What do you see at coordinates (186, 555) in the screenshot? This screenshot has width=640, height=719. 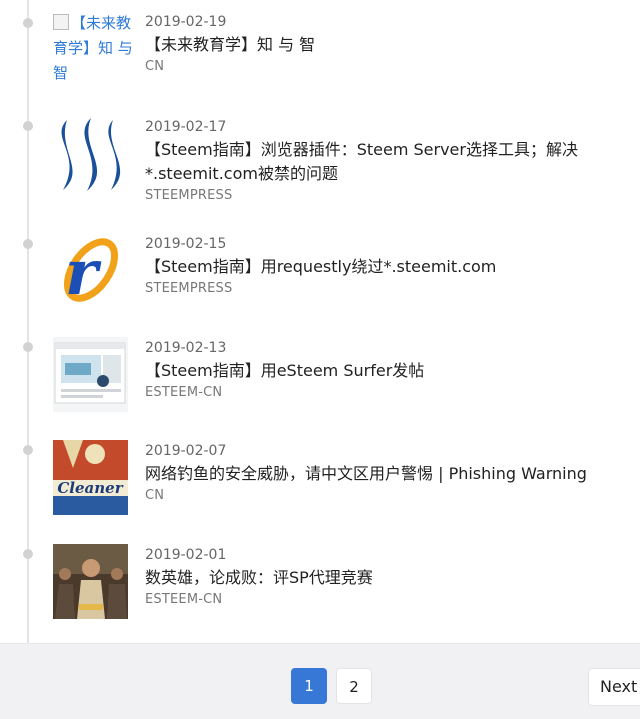 I see `post-date: 2019-02-01` at bounding box center [186, 555].